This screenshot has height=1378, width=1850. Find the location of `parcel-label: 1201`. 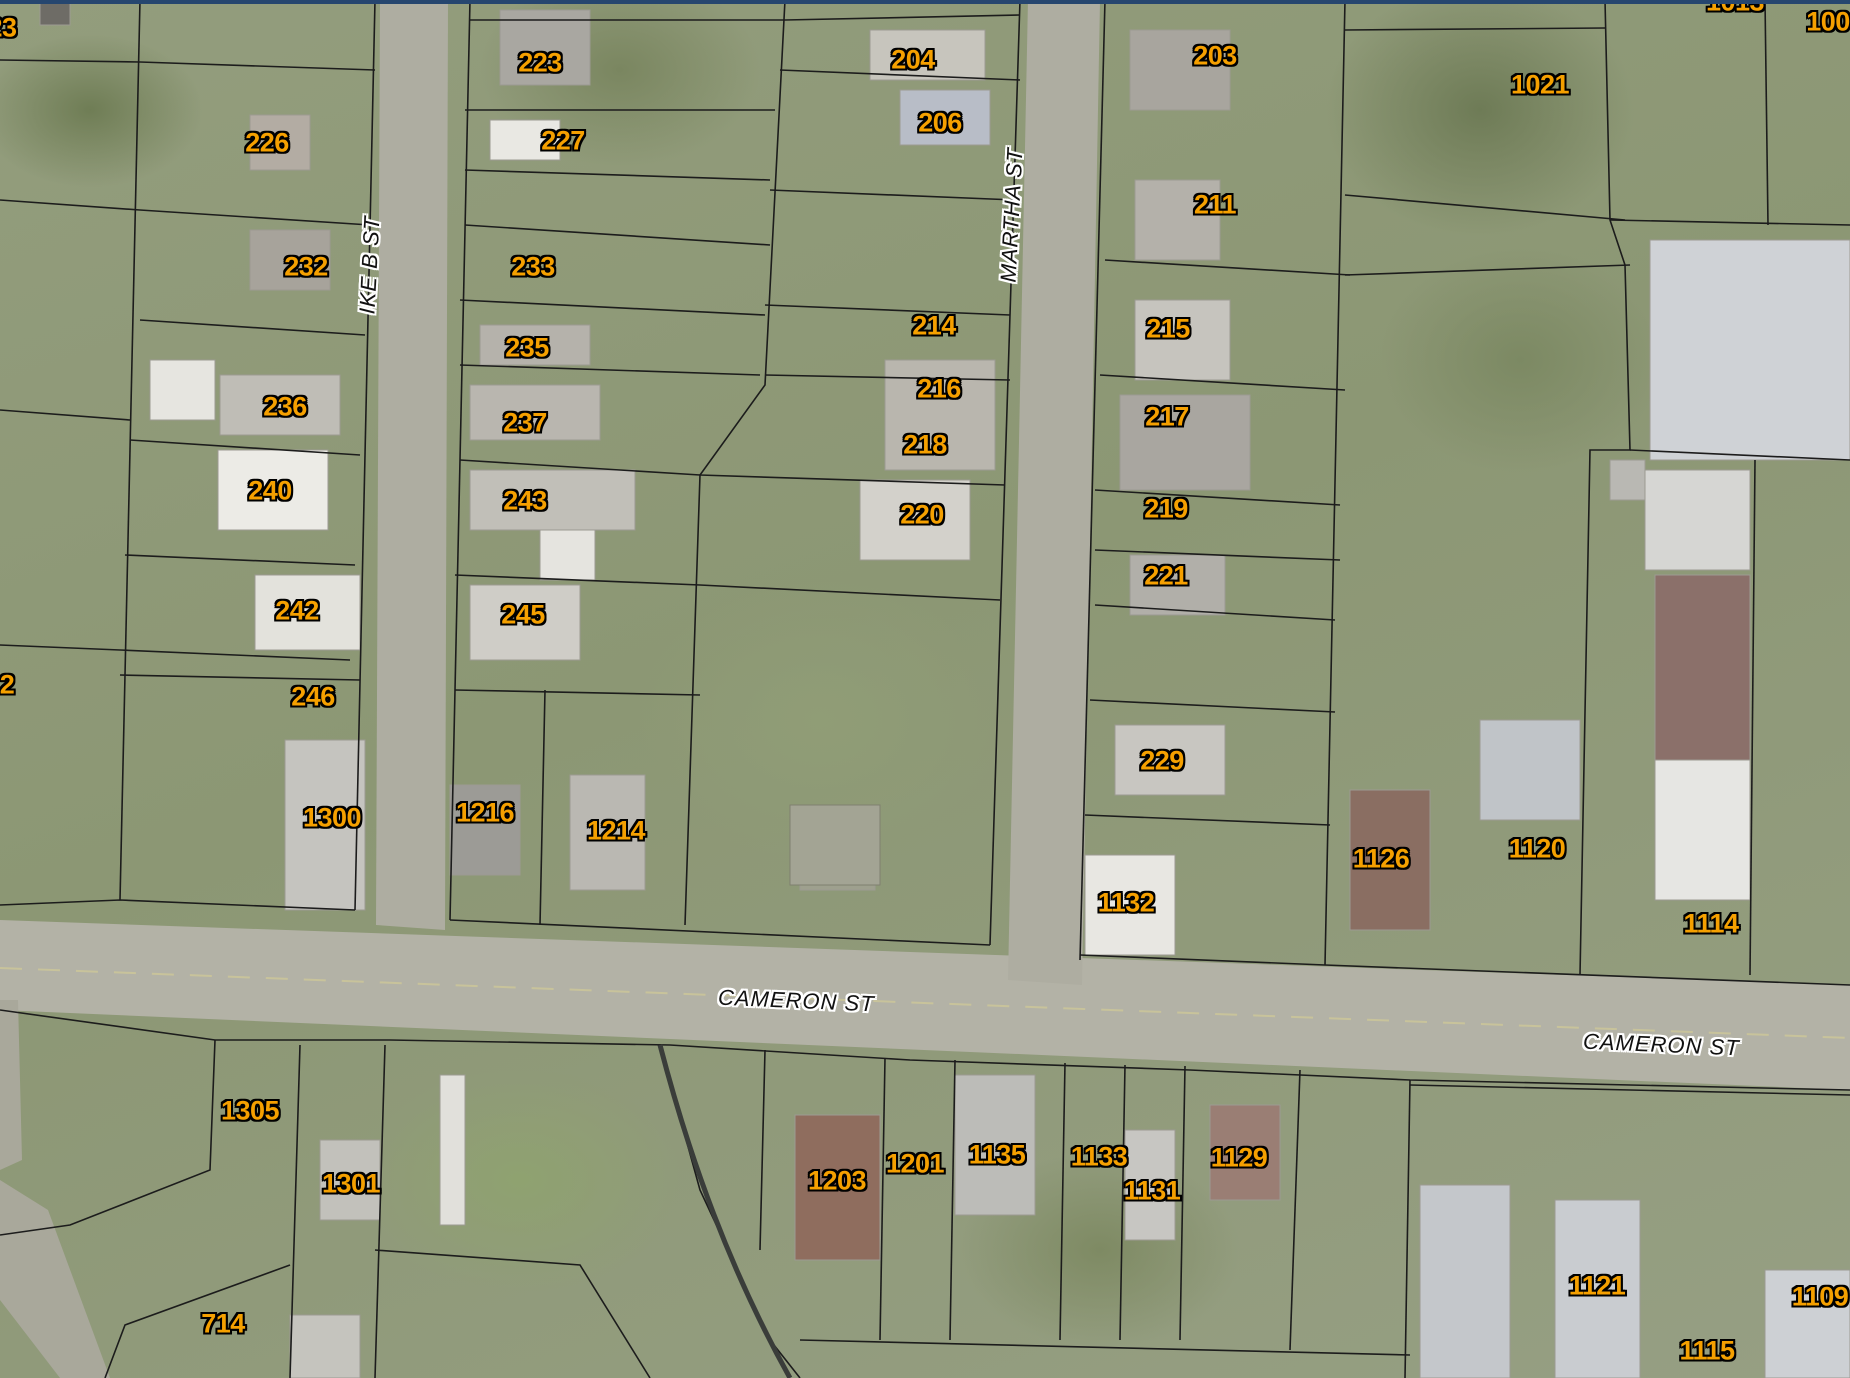

parcel-label: 1201 is located at coordinates (915, 1163).